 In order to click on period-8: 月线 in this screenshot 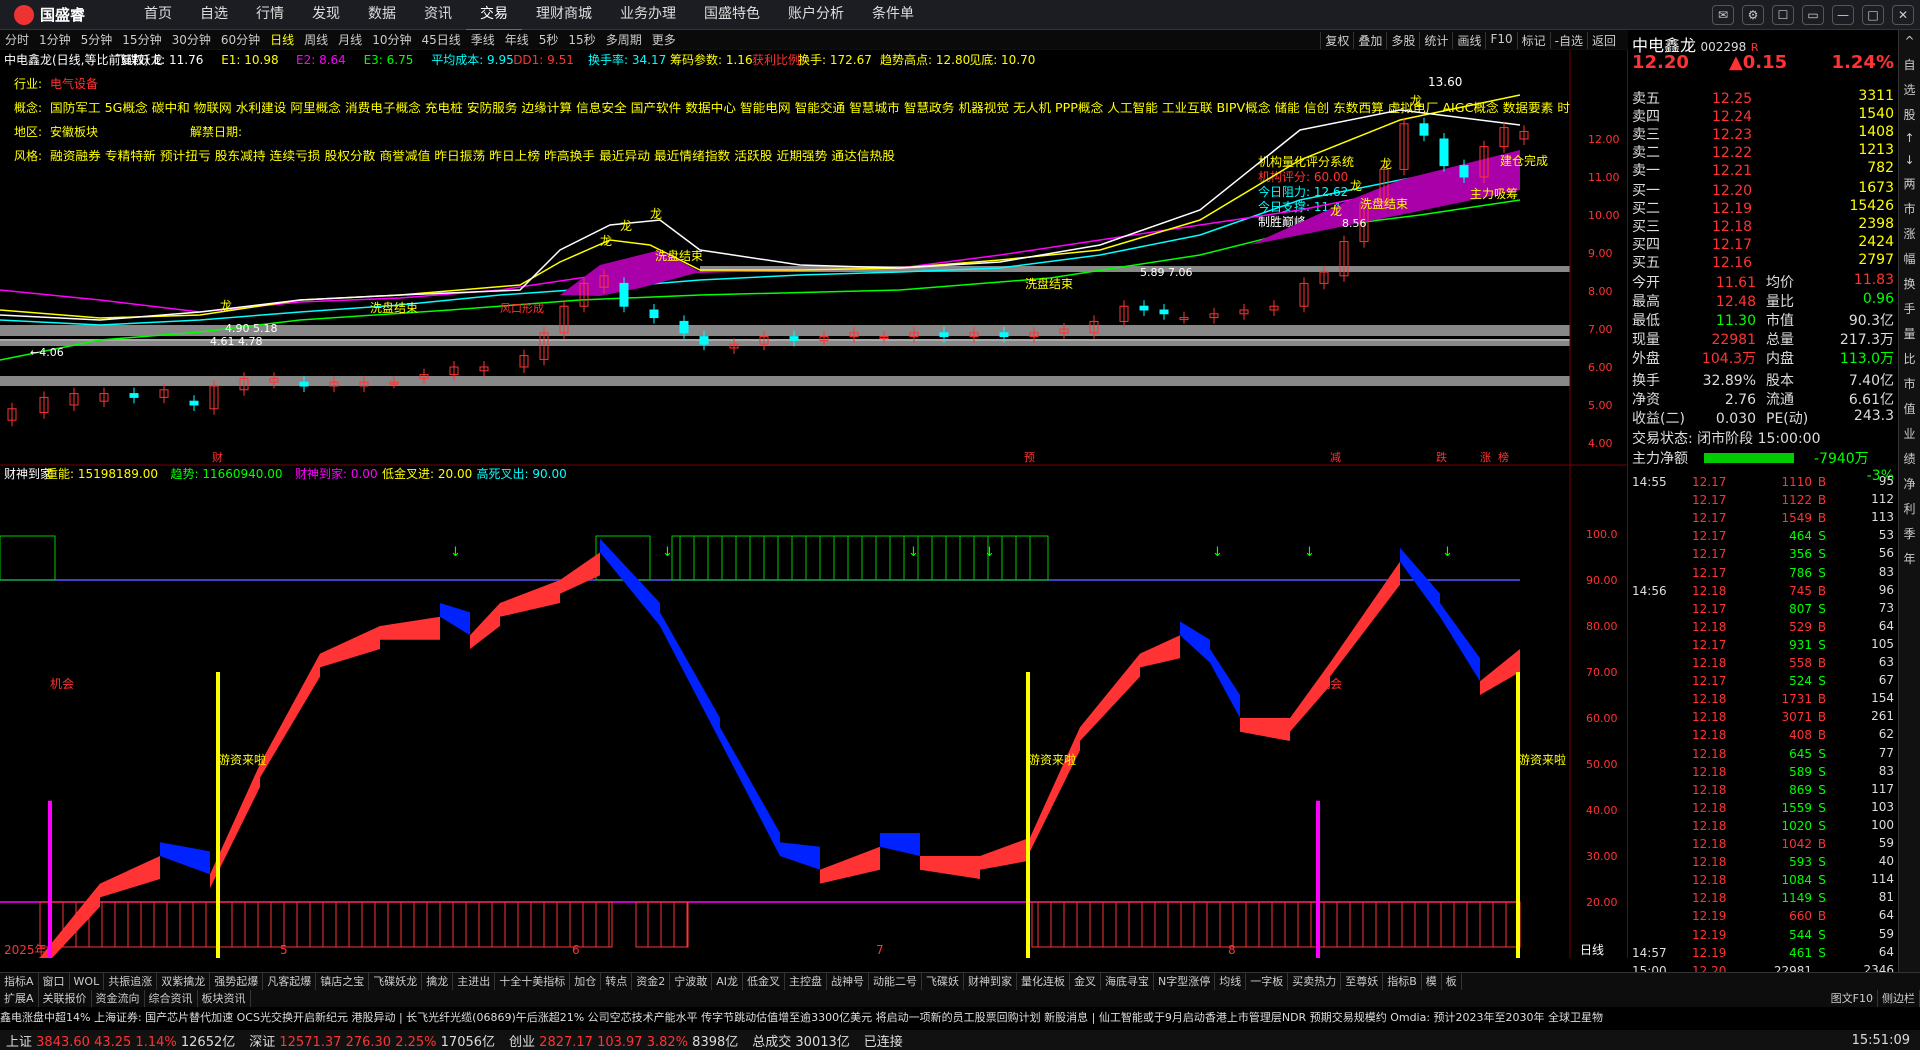, I will do `click(350, 39)`.